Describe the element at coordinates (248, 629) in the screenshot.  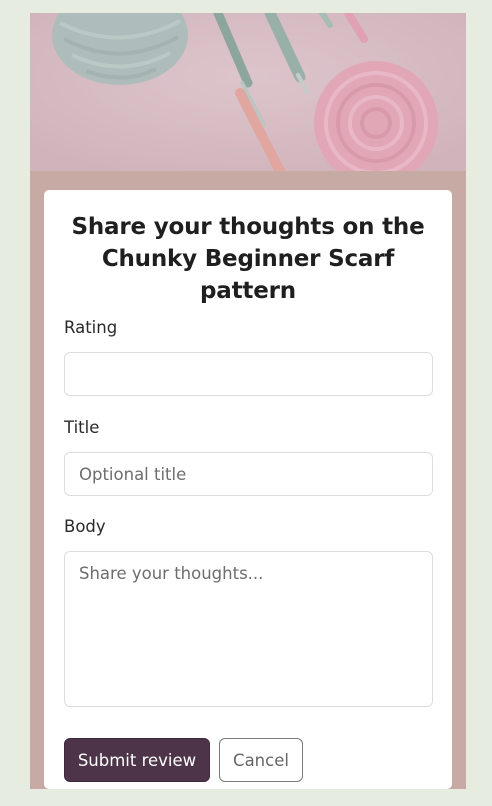
I see `body-textarea` at that location.